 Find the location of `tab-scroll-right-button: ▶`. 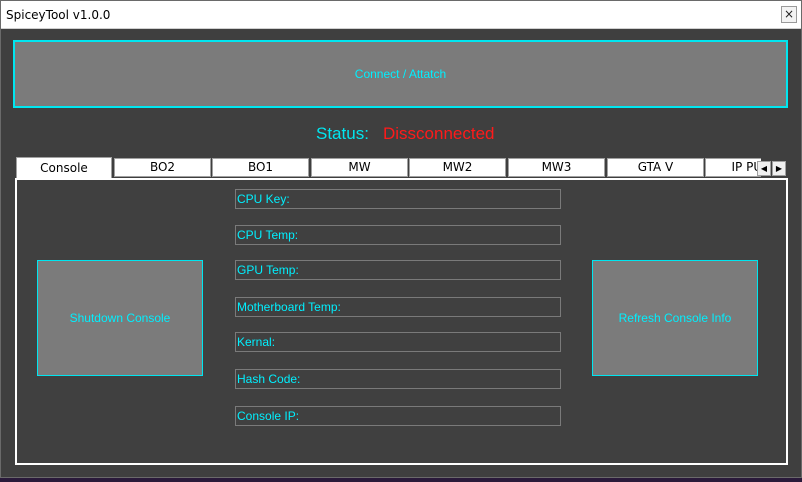

tab-scroll-right-button: ▶ is located at coordinates (779, 168).